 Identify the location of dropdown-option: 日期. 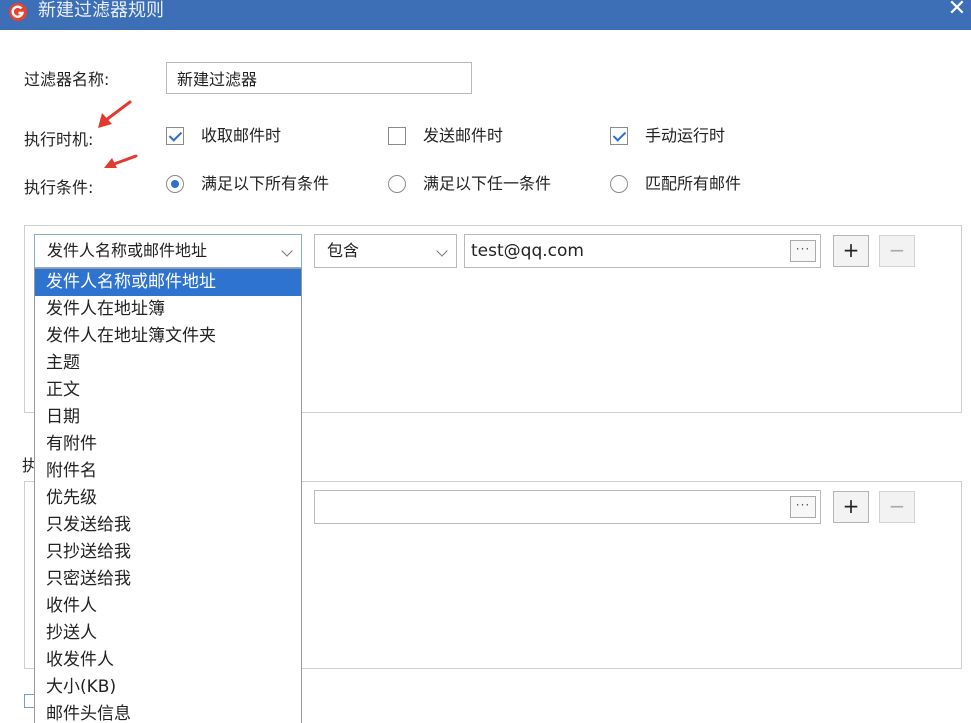
(168, 417).